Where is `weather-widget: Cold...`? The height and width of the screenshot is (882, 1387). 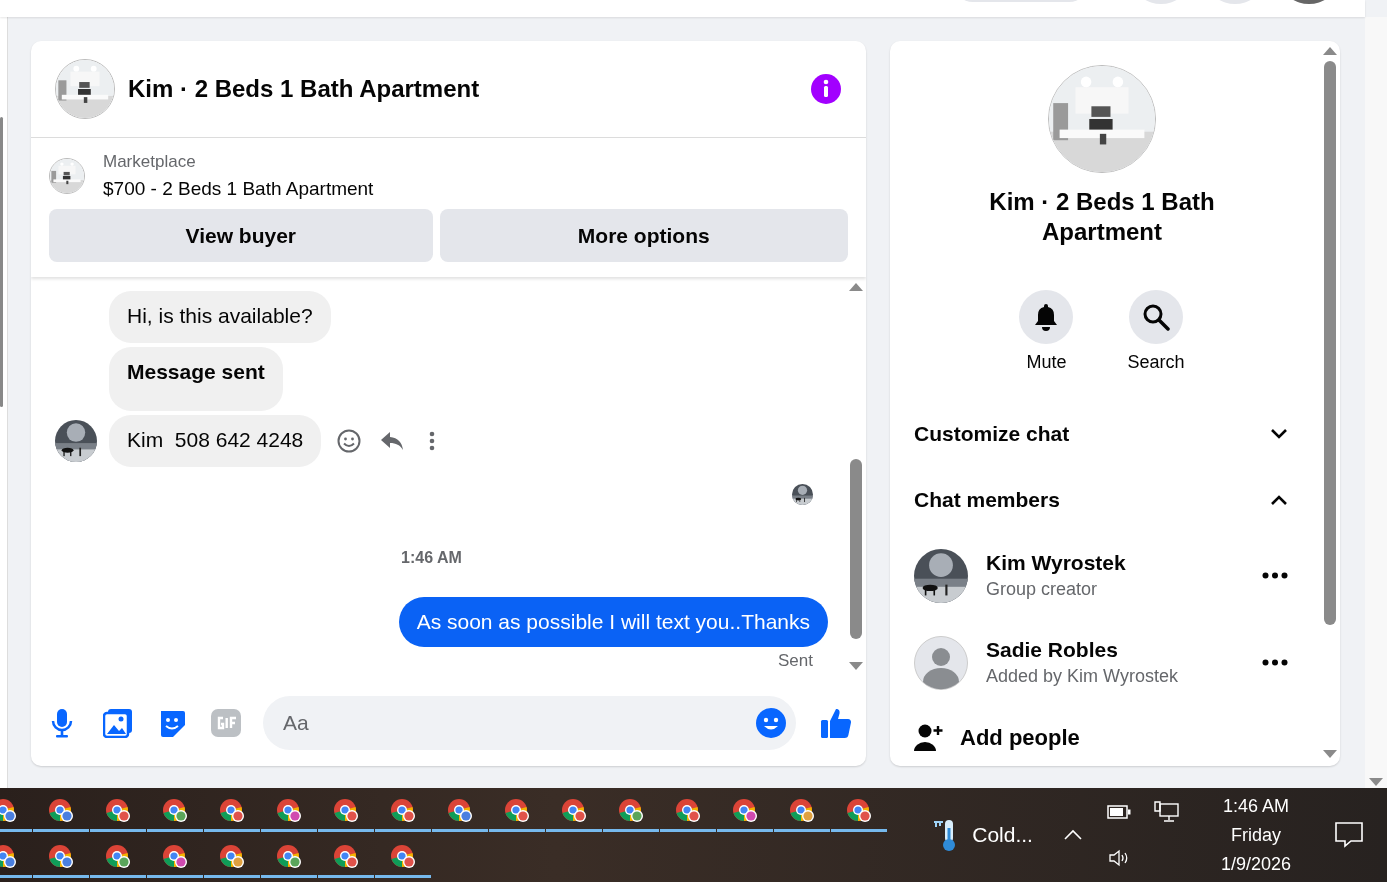
weather-widget: Cold... is located at coordinates (982, 835).